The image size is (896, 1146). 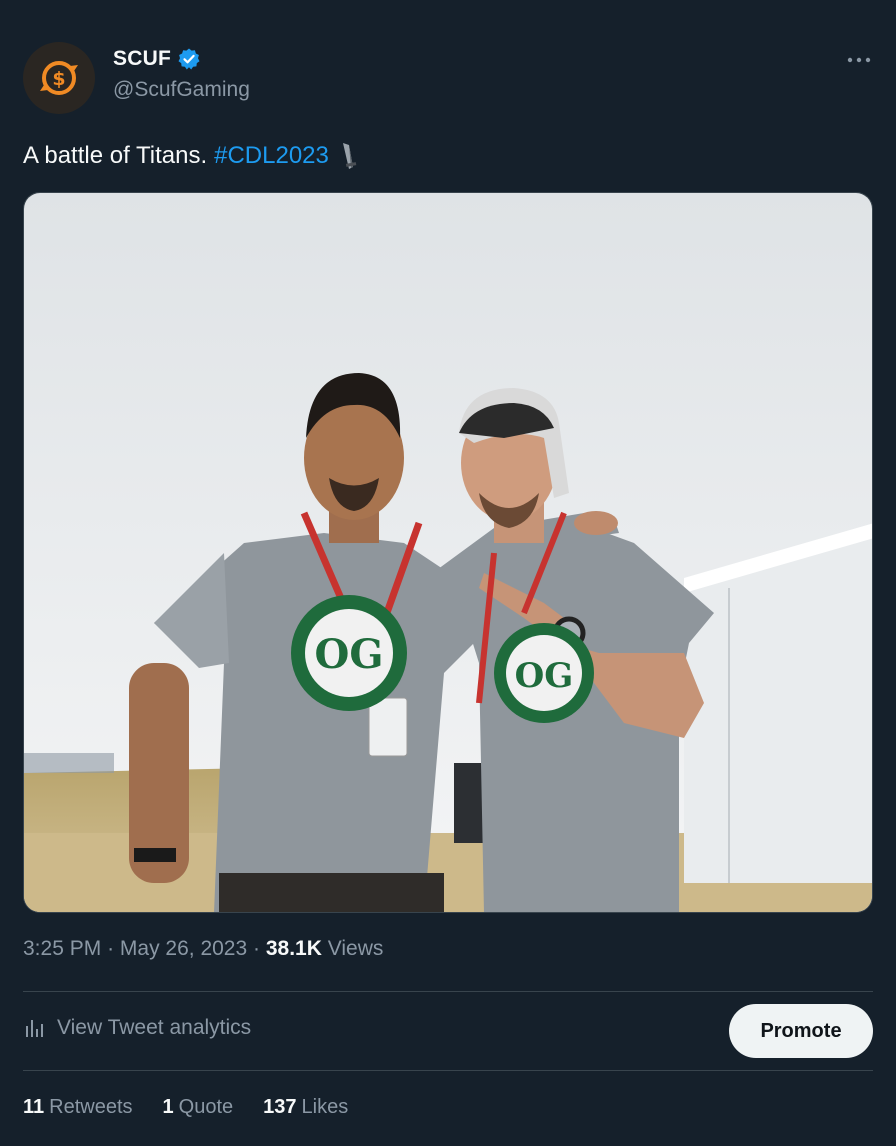 I want to click on scuf-logo-icon: $, so click(x=59, y=78).